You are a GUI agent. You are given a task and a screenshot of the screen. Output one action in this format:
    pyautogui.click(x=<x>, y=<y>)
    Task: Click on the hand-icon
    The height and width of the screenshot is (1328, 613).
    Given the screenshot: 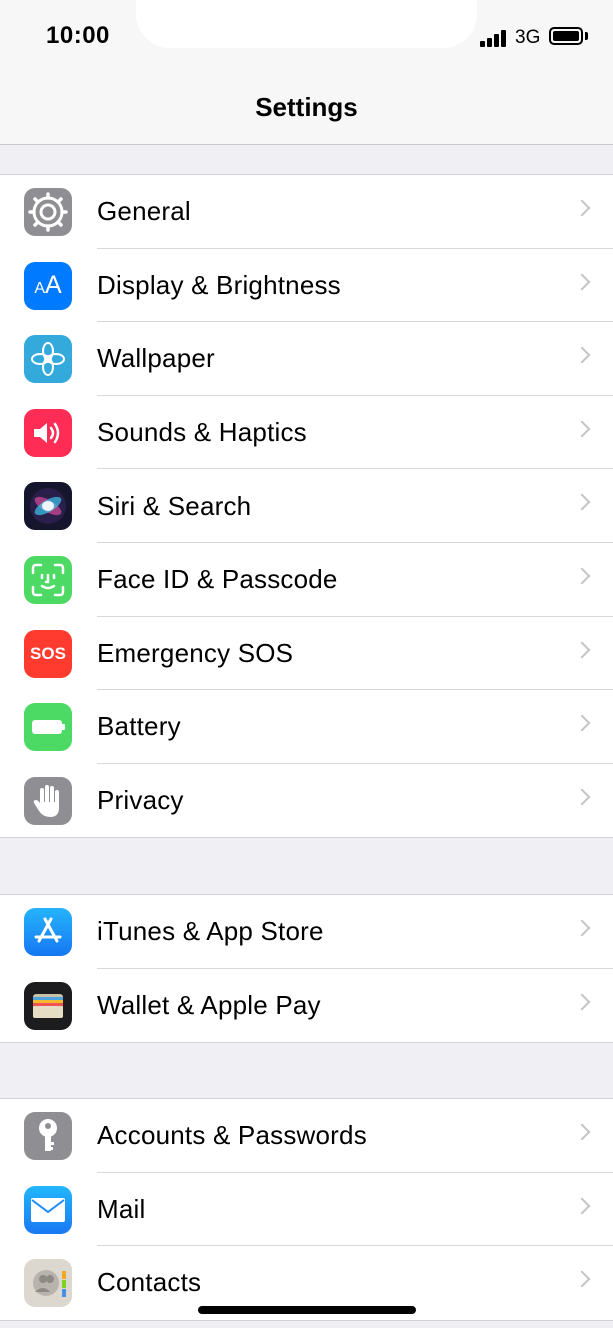 What is the action you would take?
    pyautogui.click(x=48, y=800)
    